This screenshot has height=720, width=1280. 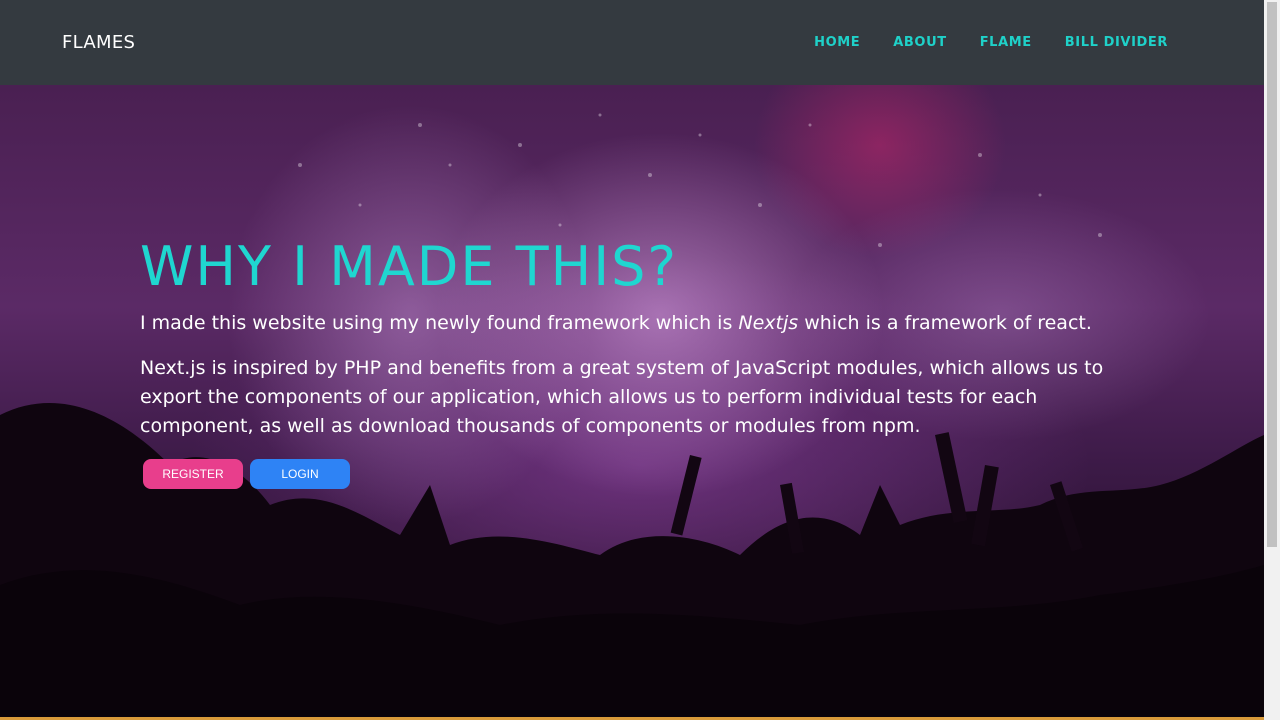 I want to click on nav-link-about: ABOUT, so click(x=919, y=42).